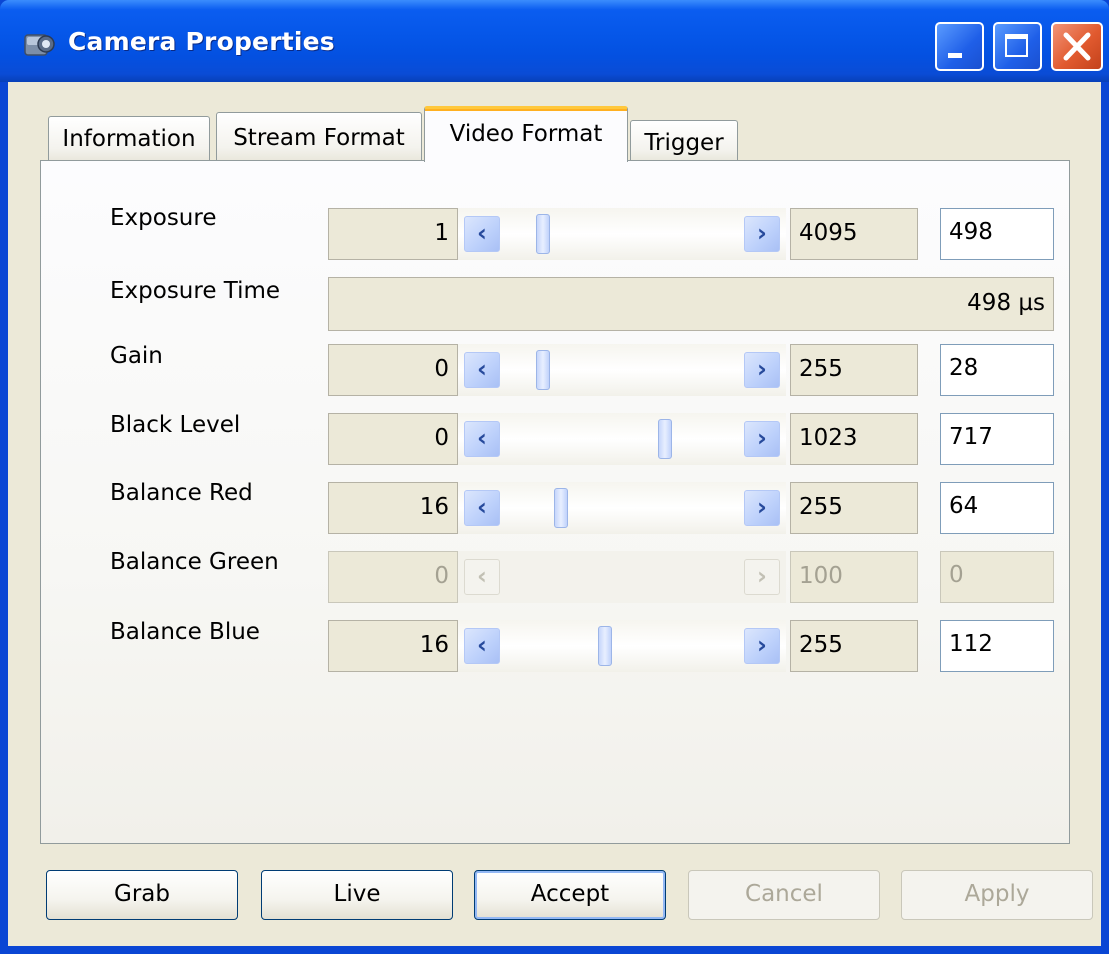 Image resolution: width=1109 pixels, height=954 pixels. What do you see at coordinates (665, 439) in the screenshot?
I see `black-level-slider-thumb` at bounding box center [665, 439].